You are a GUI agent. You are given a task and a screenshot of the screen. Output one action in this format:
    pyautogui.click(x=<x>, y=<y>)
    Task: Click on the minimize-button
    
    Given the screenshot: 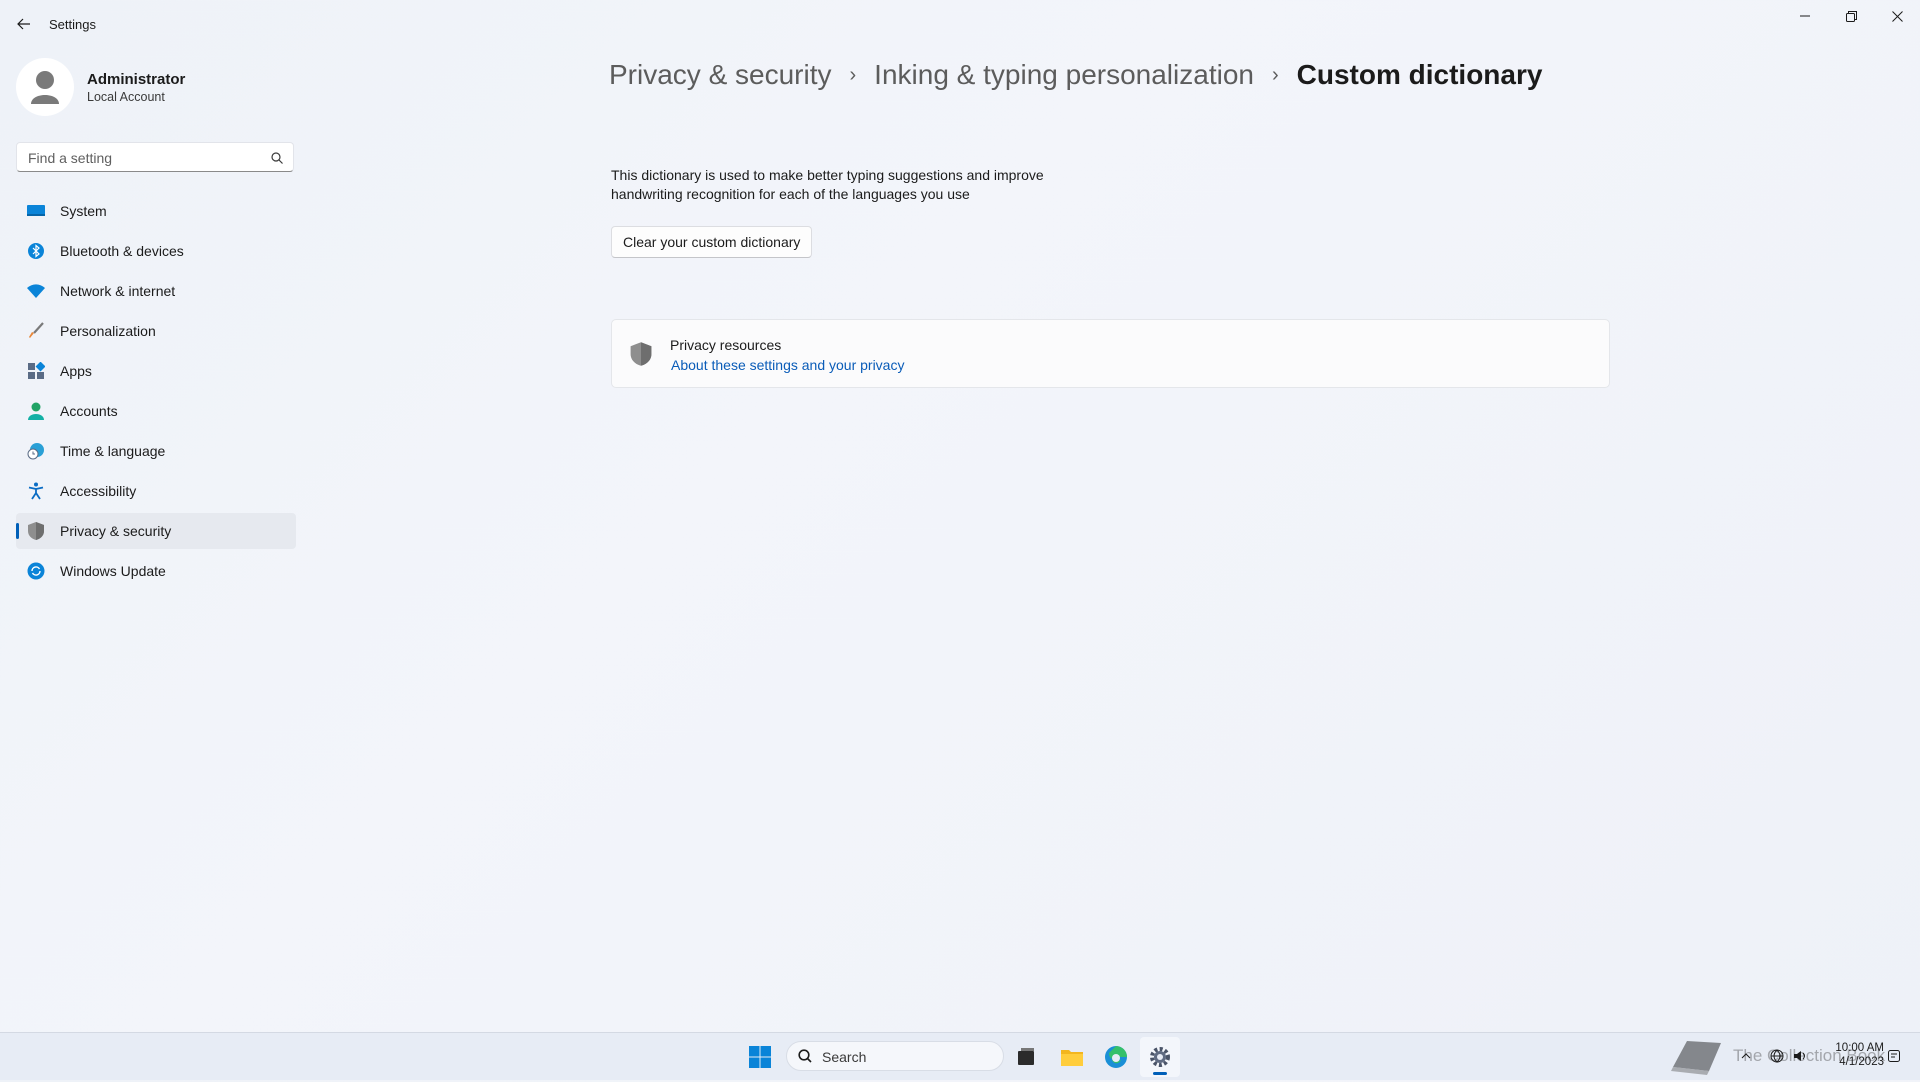 What is the action you would take?
    pyautogui.click(x=1805, y=16)
    